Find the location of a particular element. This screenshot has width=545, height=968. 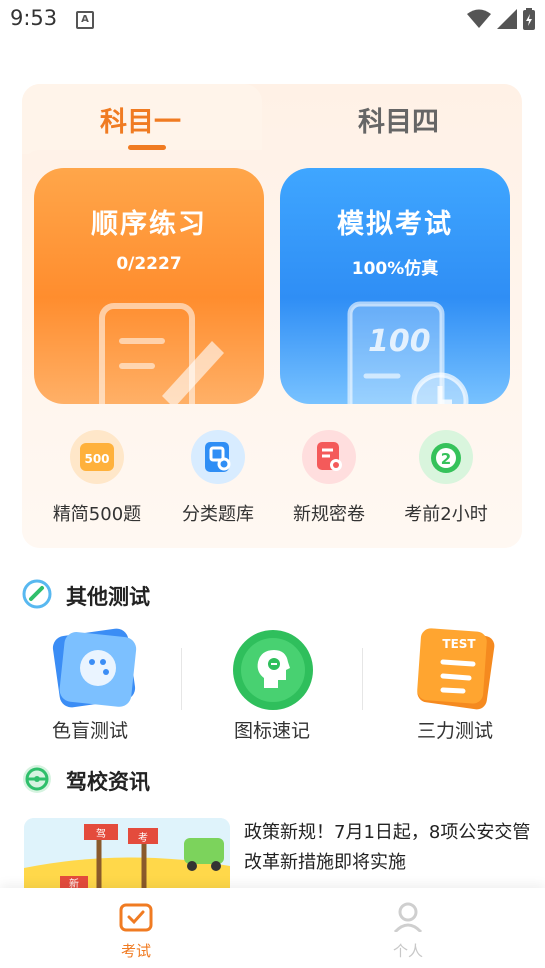

quick-action-500: 500 精简500题 is located at coordinates (97, 478).